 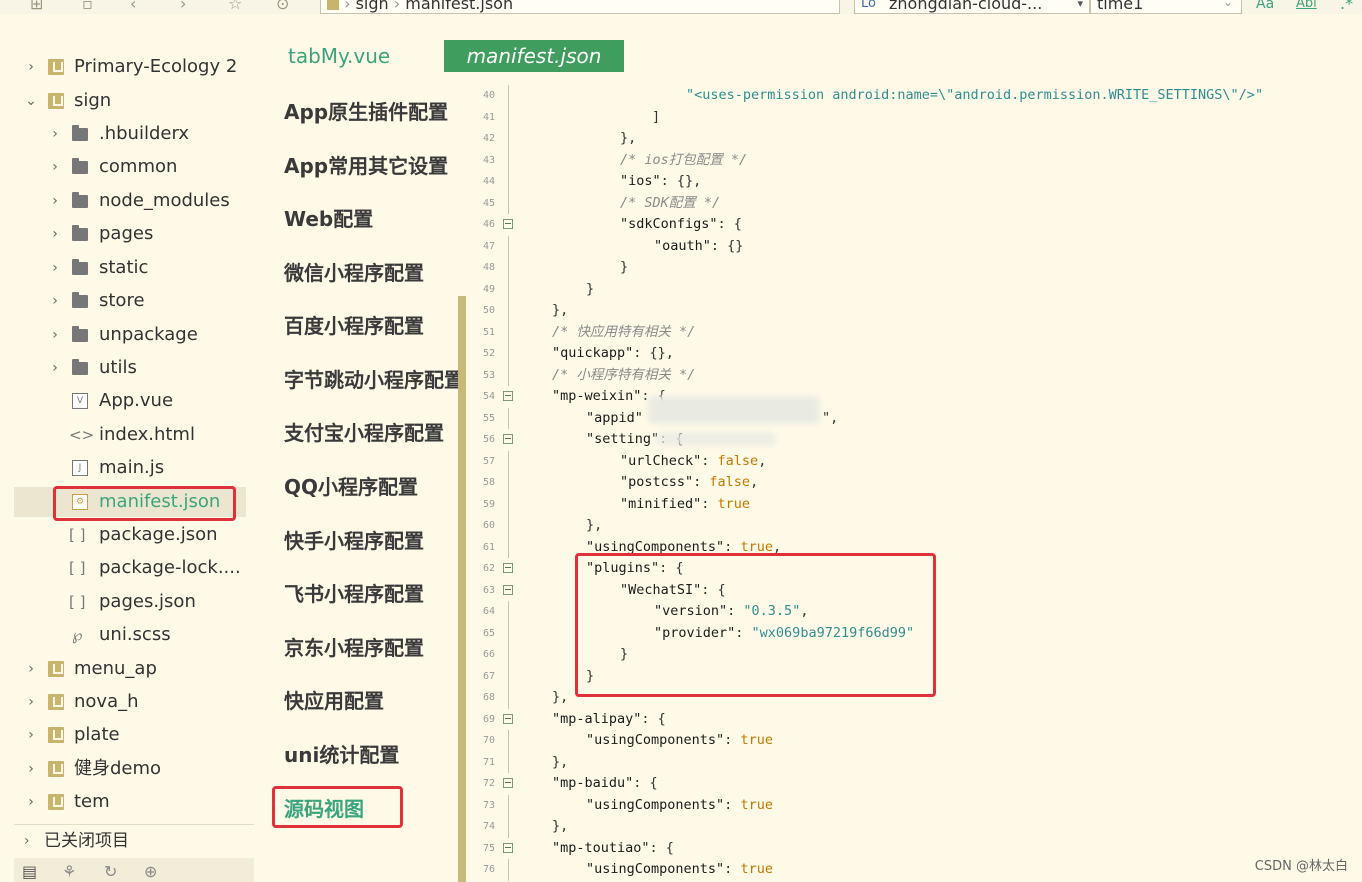 What do you see at coordinates (716, 439) in the screenshot?
I see `redacted-area` at bounding box center [716, 439].